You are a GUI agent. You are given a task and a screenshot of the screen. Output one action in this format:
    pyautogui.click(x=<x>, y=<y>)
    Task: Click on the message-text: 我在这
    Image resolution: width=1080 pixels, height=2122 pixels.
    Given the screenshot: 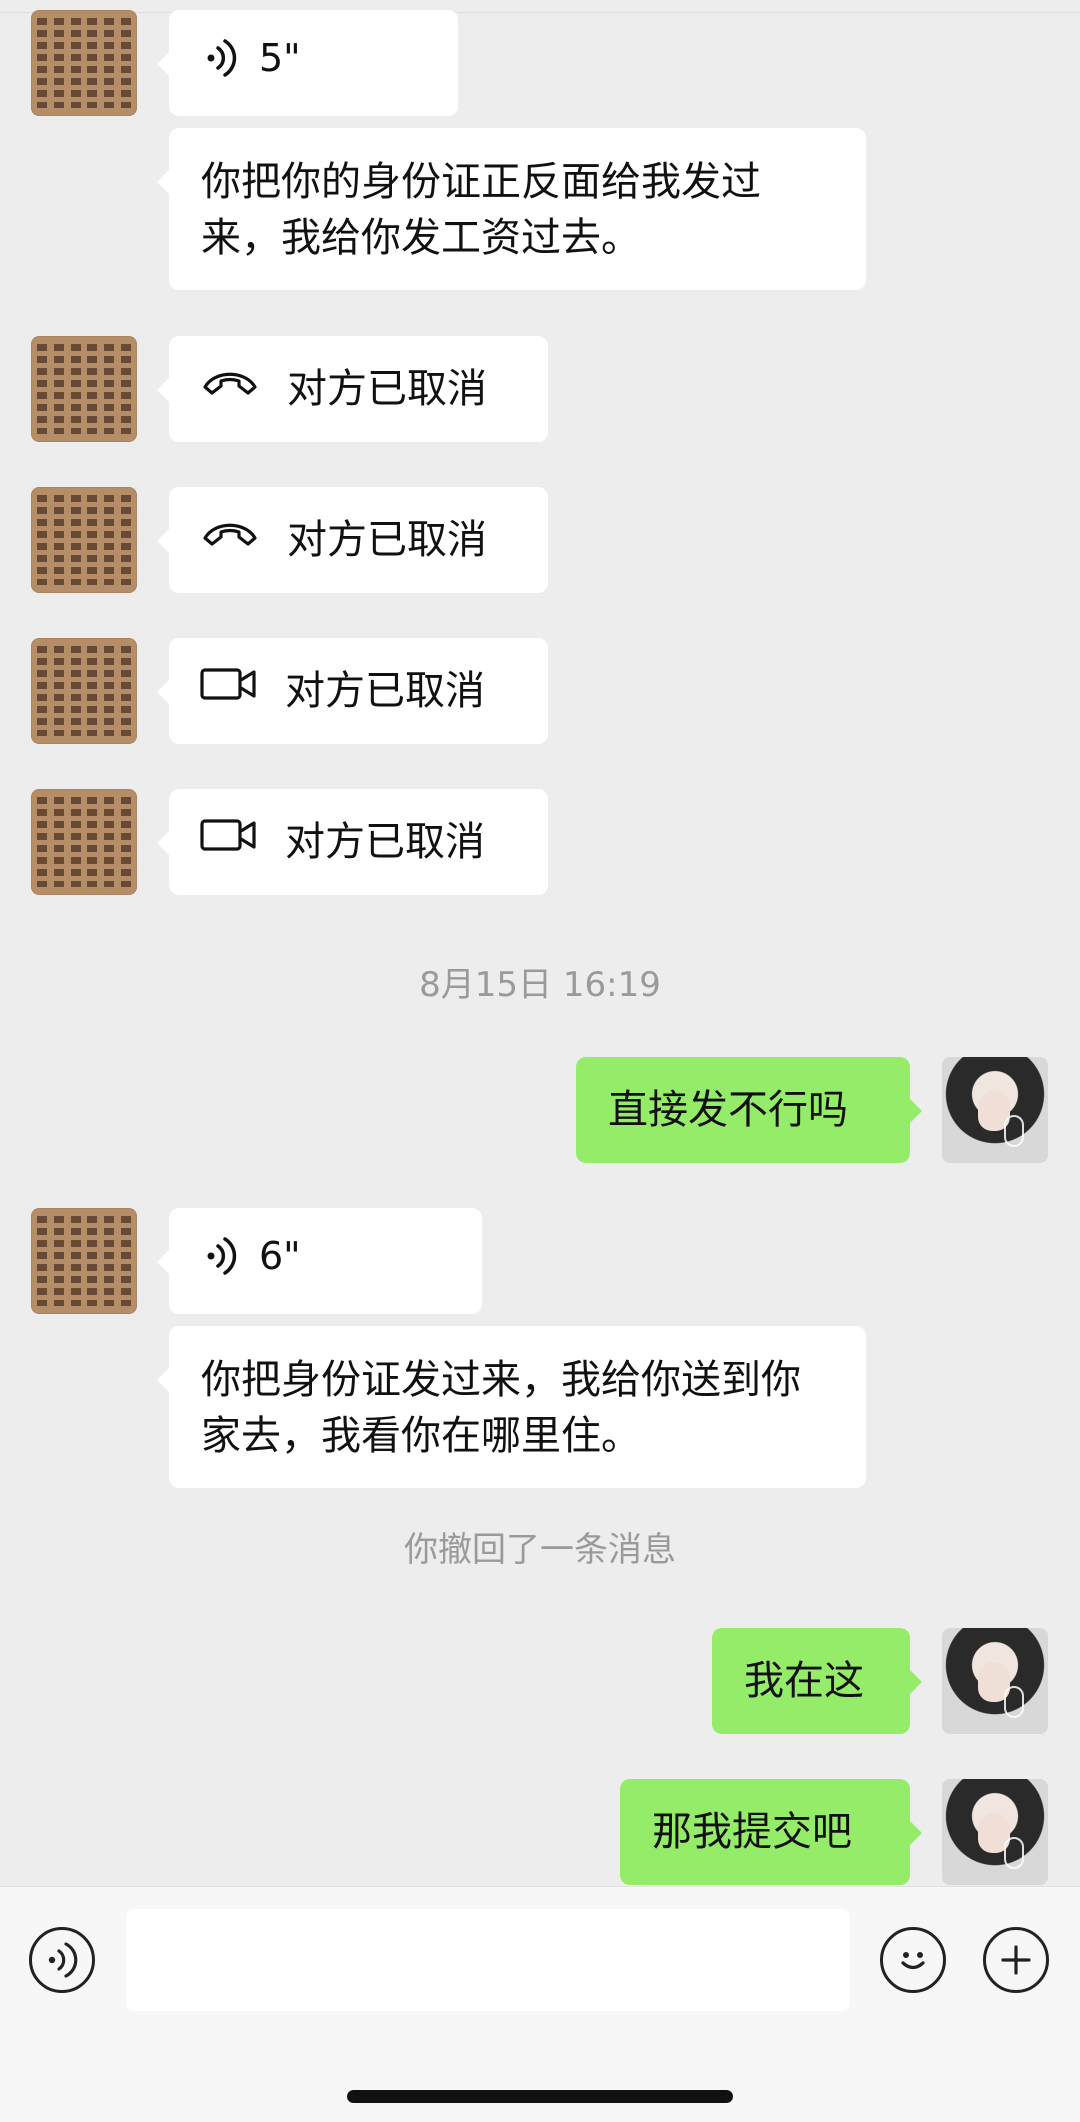 What is the action you would take?
    pyautogui.click(x=804, y=1681)
    